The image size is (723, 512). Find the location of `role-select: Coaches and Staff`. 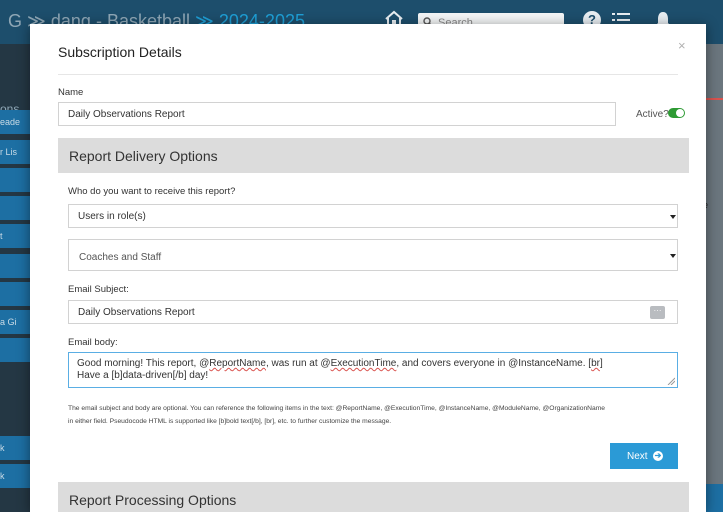

role-select: Coaches and Staff is located at coordinates (373, 255).